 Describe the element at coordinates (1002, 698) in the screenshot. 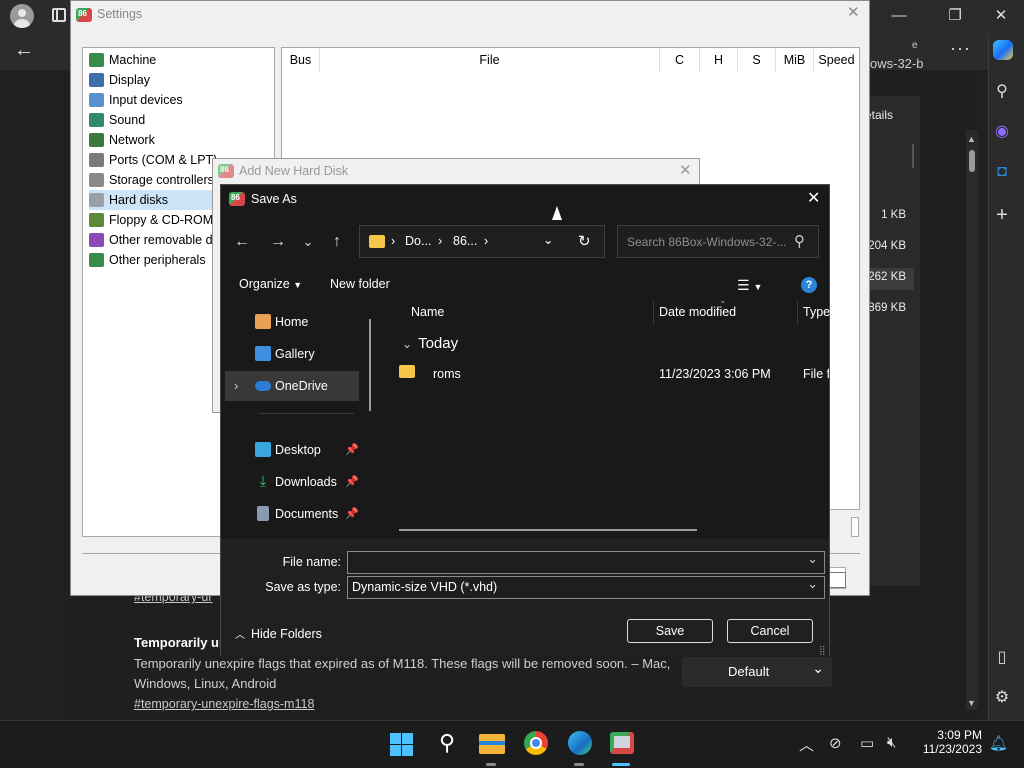

I see `sidebar-settings-icon: ⚙` at that location.